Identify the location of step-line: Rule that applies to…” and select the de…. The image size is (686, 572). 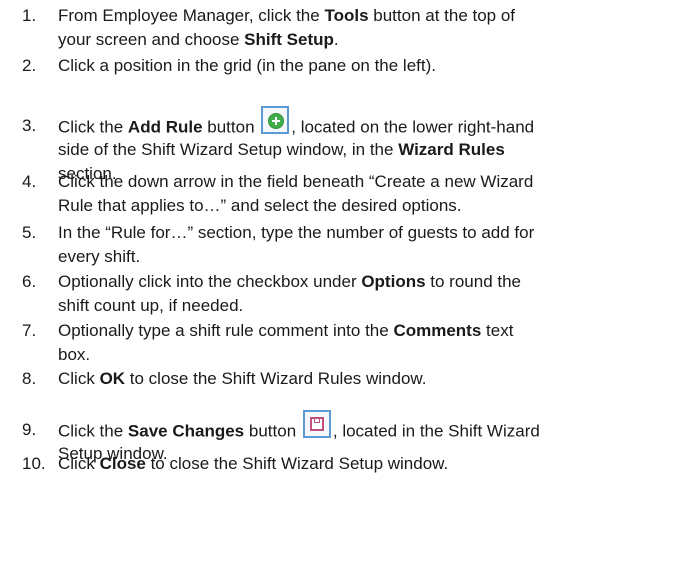
(364, 206).